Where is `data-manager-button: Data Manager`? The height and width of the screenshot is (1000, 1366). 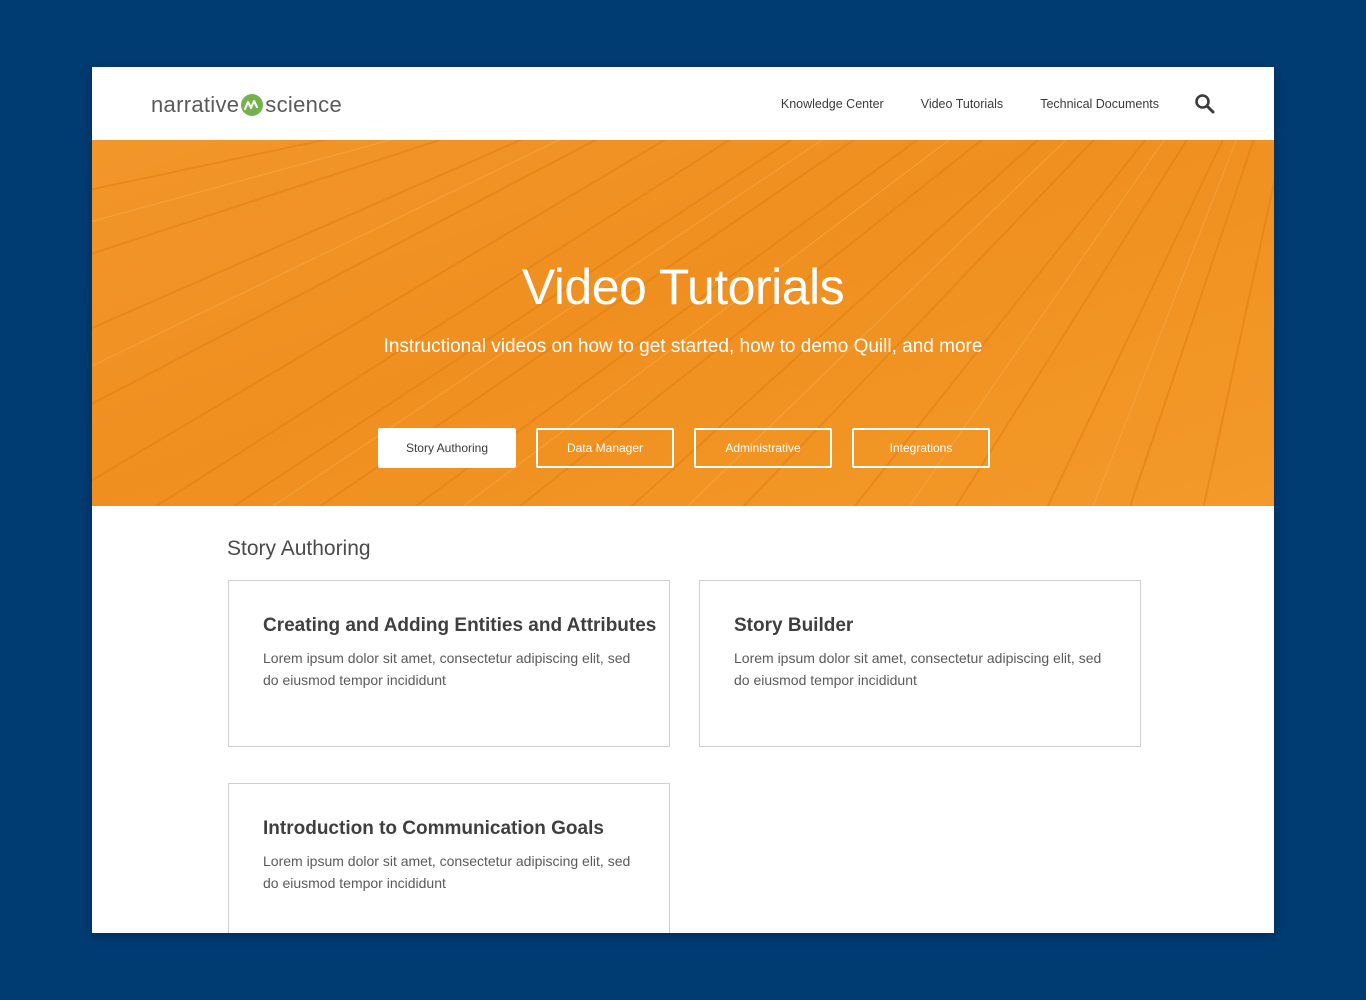
data-manager-button: Data Manager is located at coordinates (605, 448).